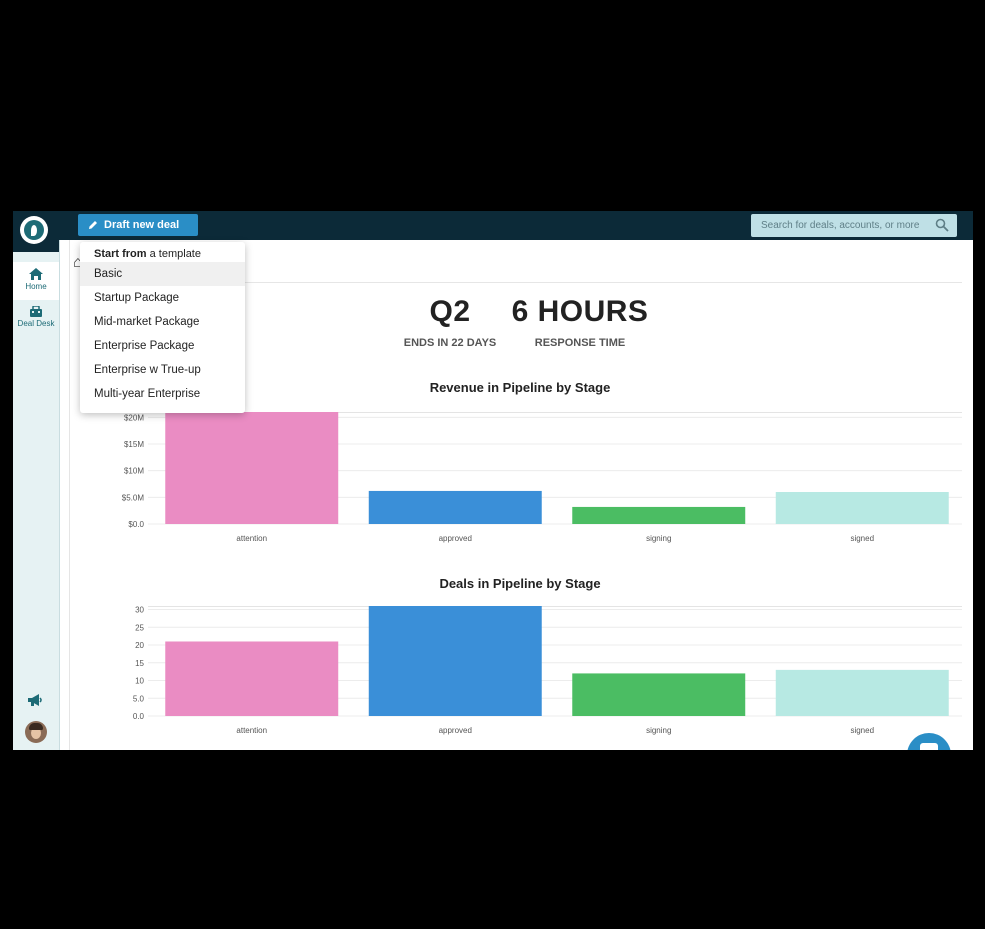 The image size is (985, 929). Describe the element at coordinates (162, 394) in the screenshot. I see `template-item-multi-year: Multi-year Enterprise` at that location.